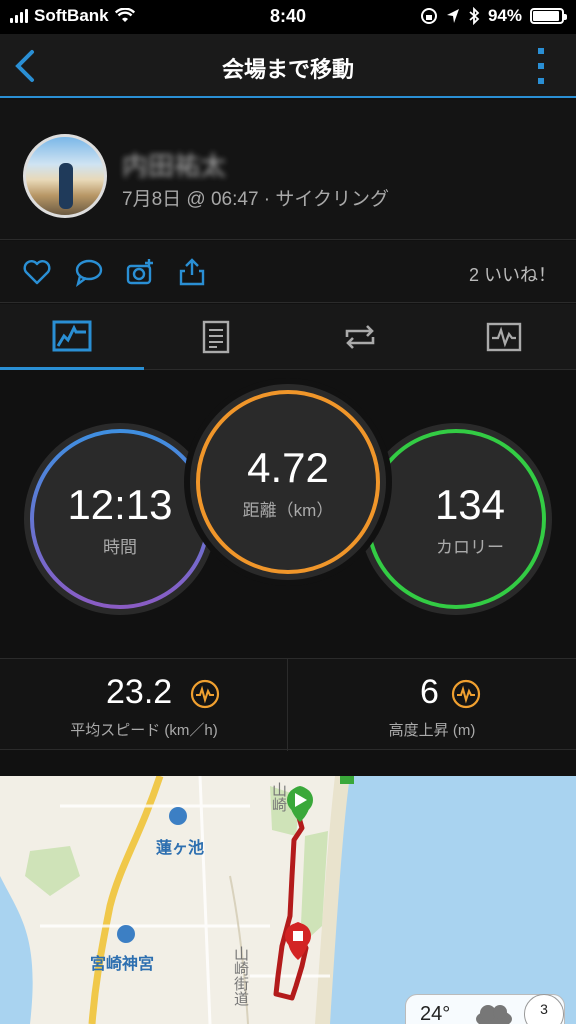  What do you see at coordinates (144, 730) in the screenshot?
I see `avg-speed-label: 平均スピード (km／h)` at bounding box center [144, 730].